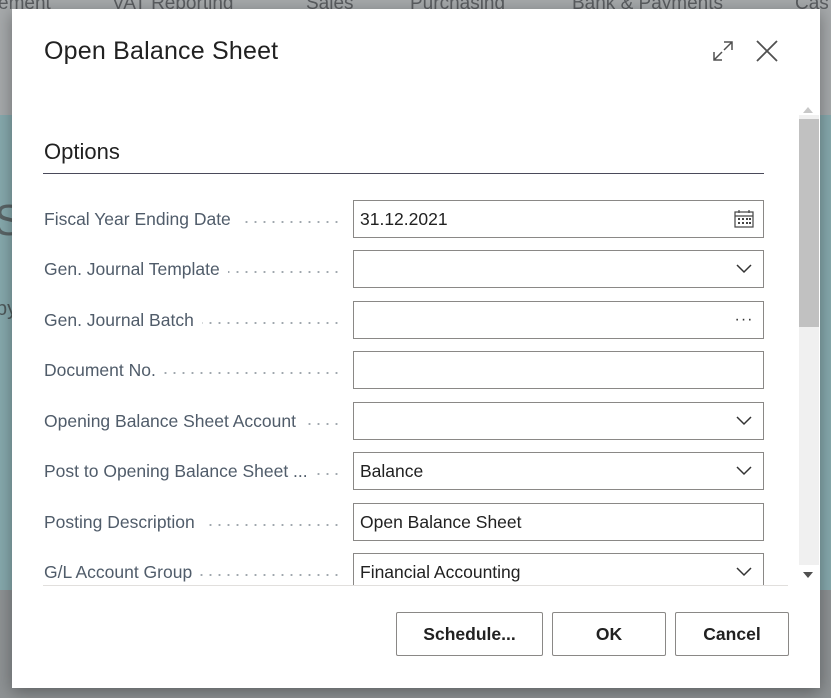 This screenshot has height=698, width=831. What do you see at coordinates (192, 370) in the screenshot?
I see `field-label: Document No.` at bounding box center [192, 370].